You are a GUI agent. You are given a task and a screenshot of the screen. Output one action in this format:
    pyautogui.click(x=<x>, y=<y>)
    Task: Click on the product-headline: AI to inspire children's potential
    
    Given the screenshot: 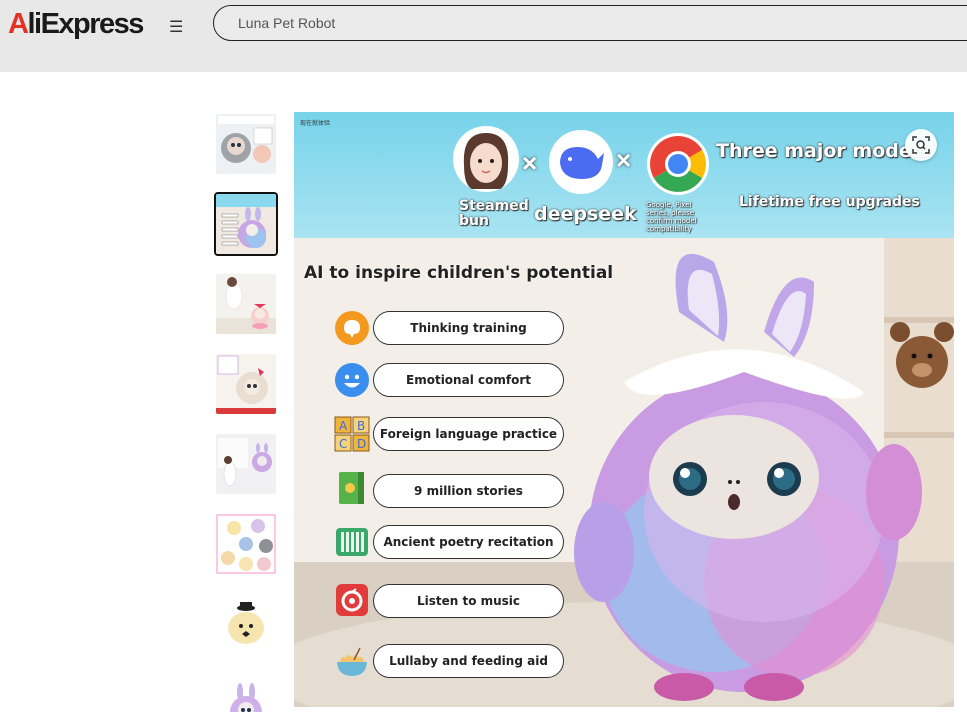 What is the action you would take?
    pyautogui.click(x=459, y=273)
    